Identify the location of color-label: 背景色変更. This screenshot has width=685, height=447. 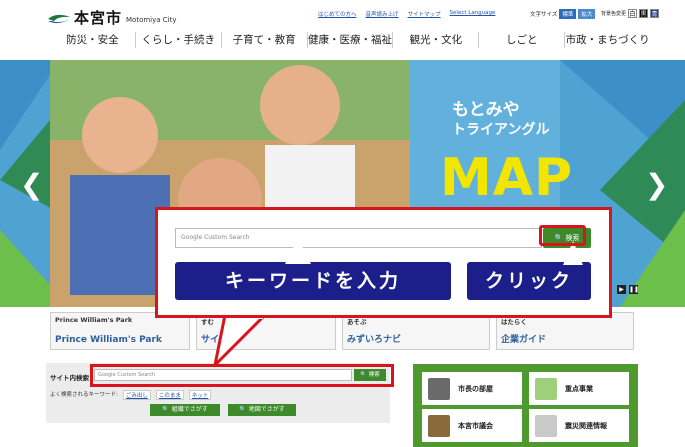
(614, 14).